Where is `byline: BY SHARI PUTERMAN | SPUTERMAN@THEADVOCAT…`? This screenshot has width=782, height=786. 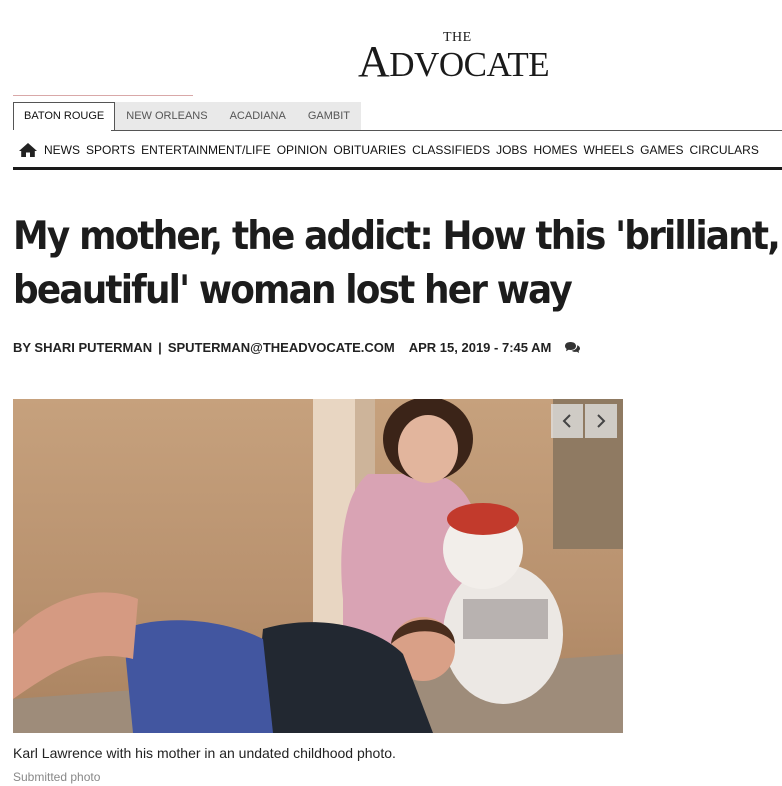 byline: BY SHARI PUTERMAN | SPUTERMAN@THEADVOCAT… is located at coordinates (297, 347).